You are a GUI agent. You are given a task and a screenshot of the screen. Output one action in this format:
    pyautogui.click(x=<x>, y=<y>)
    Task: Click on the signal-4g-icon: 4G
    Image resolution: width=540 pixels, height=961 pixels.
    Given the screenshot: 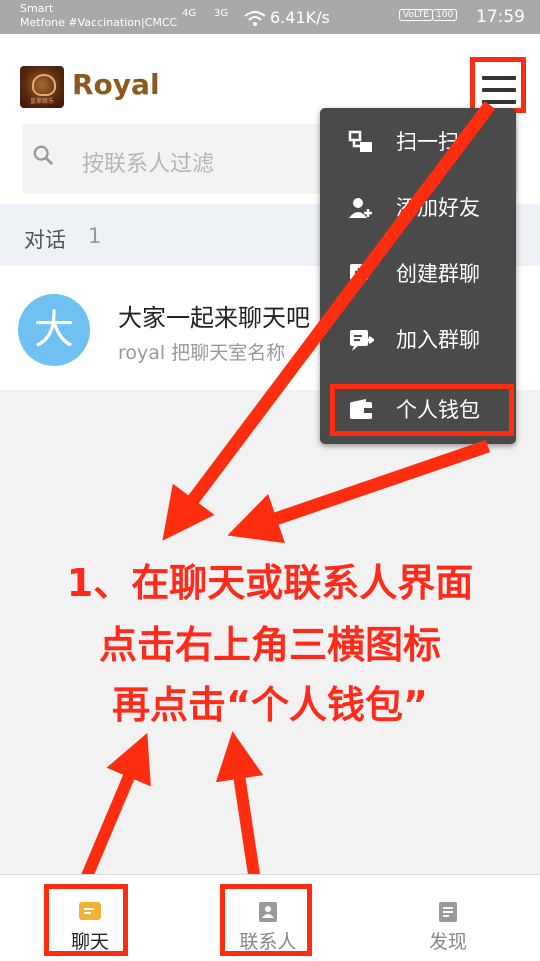 What is the action you would take?
    pyautogui.click(x=189, y=13)
    